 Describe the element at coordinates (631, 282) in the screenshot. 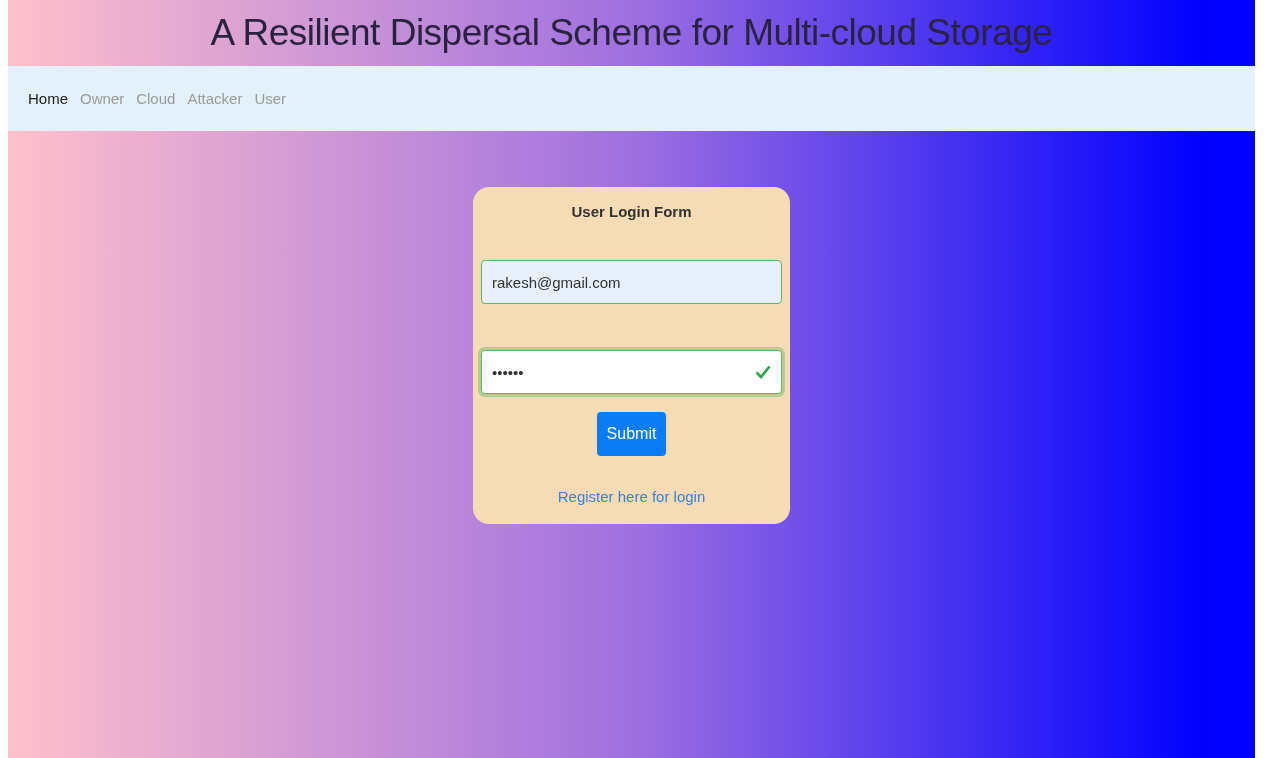

I see `email-field: rakesh@gmail.com` at that location.